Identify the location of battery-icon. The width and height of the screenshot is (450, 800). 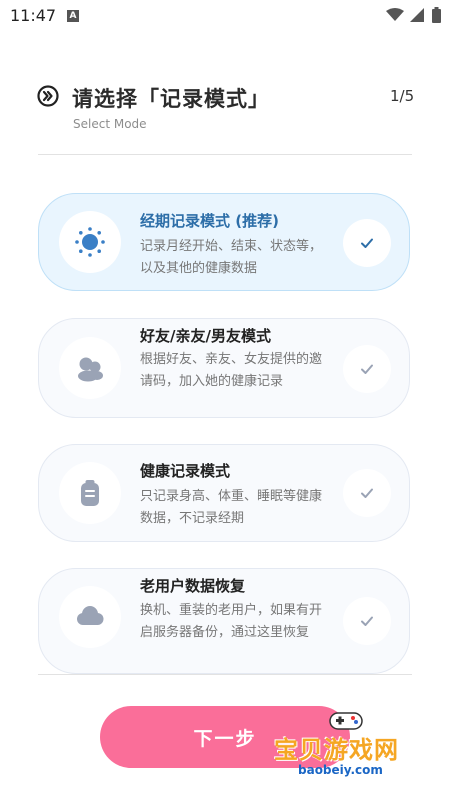
(436, 15).